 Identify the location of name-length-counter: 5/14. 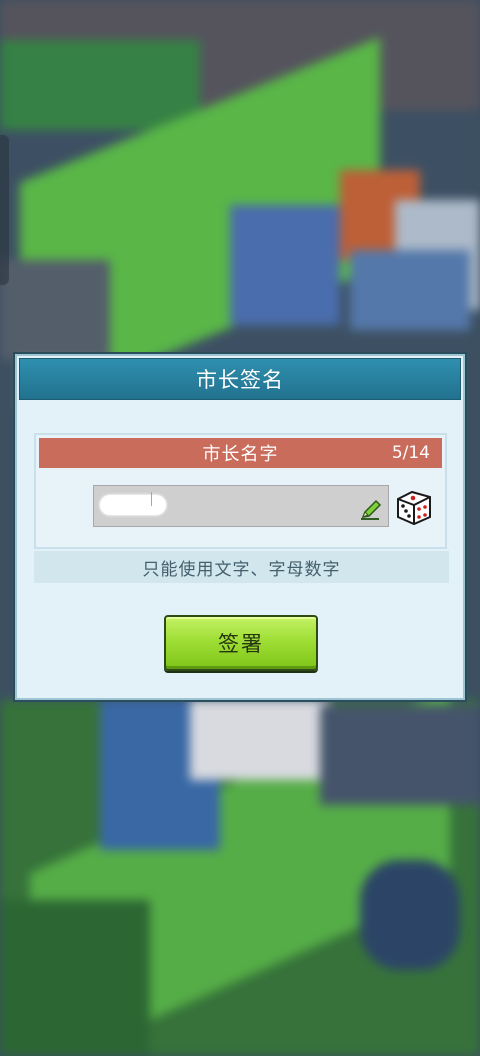
(410, 453).